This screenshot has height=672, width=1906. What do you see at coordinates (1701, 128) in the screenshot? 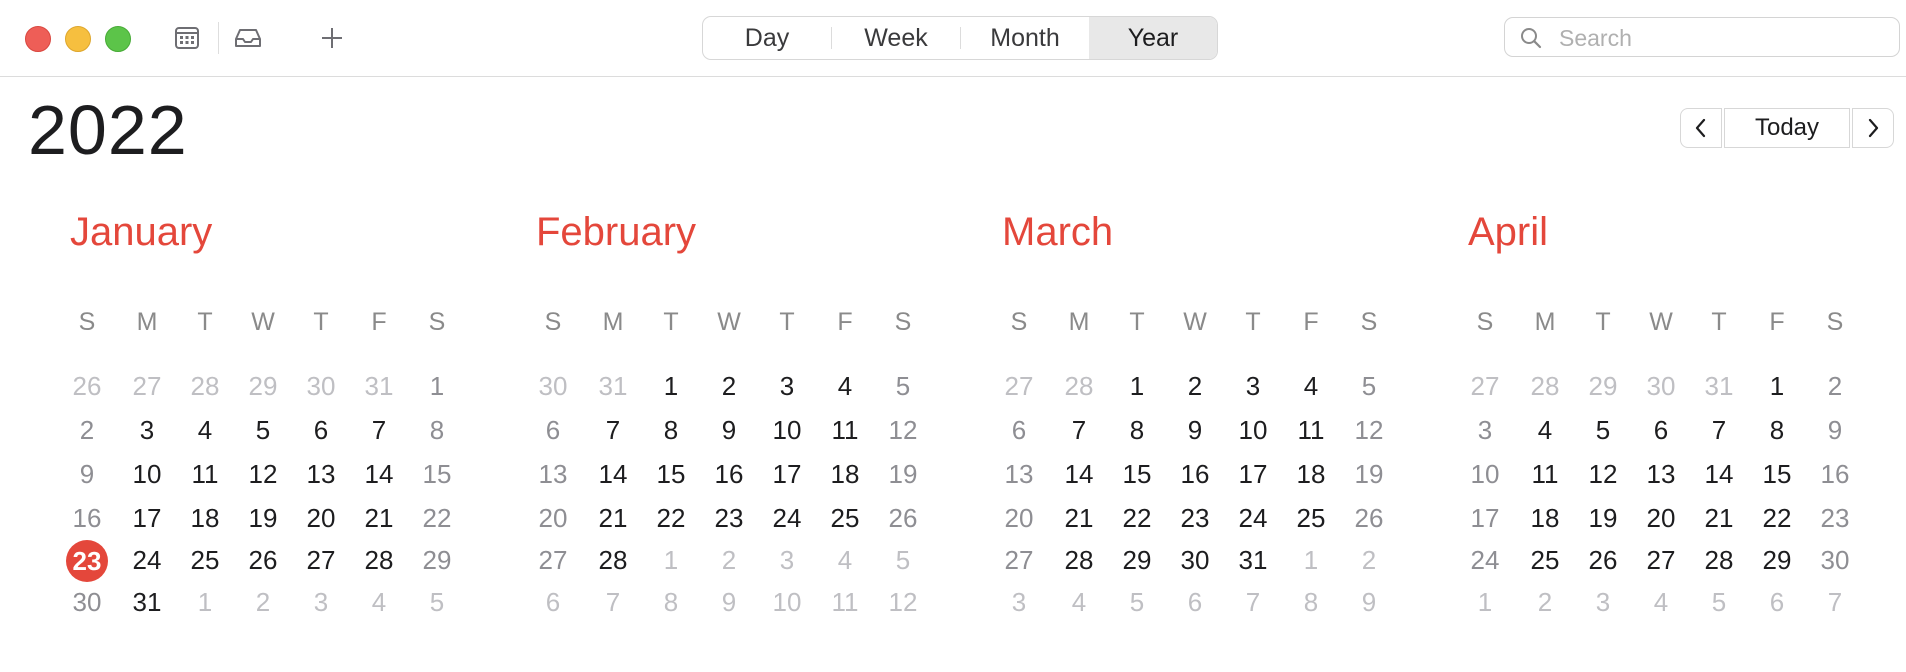
I see `previous-year-button` at bounding box center [1701, 128].